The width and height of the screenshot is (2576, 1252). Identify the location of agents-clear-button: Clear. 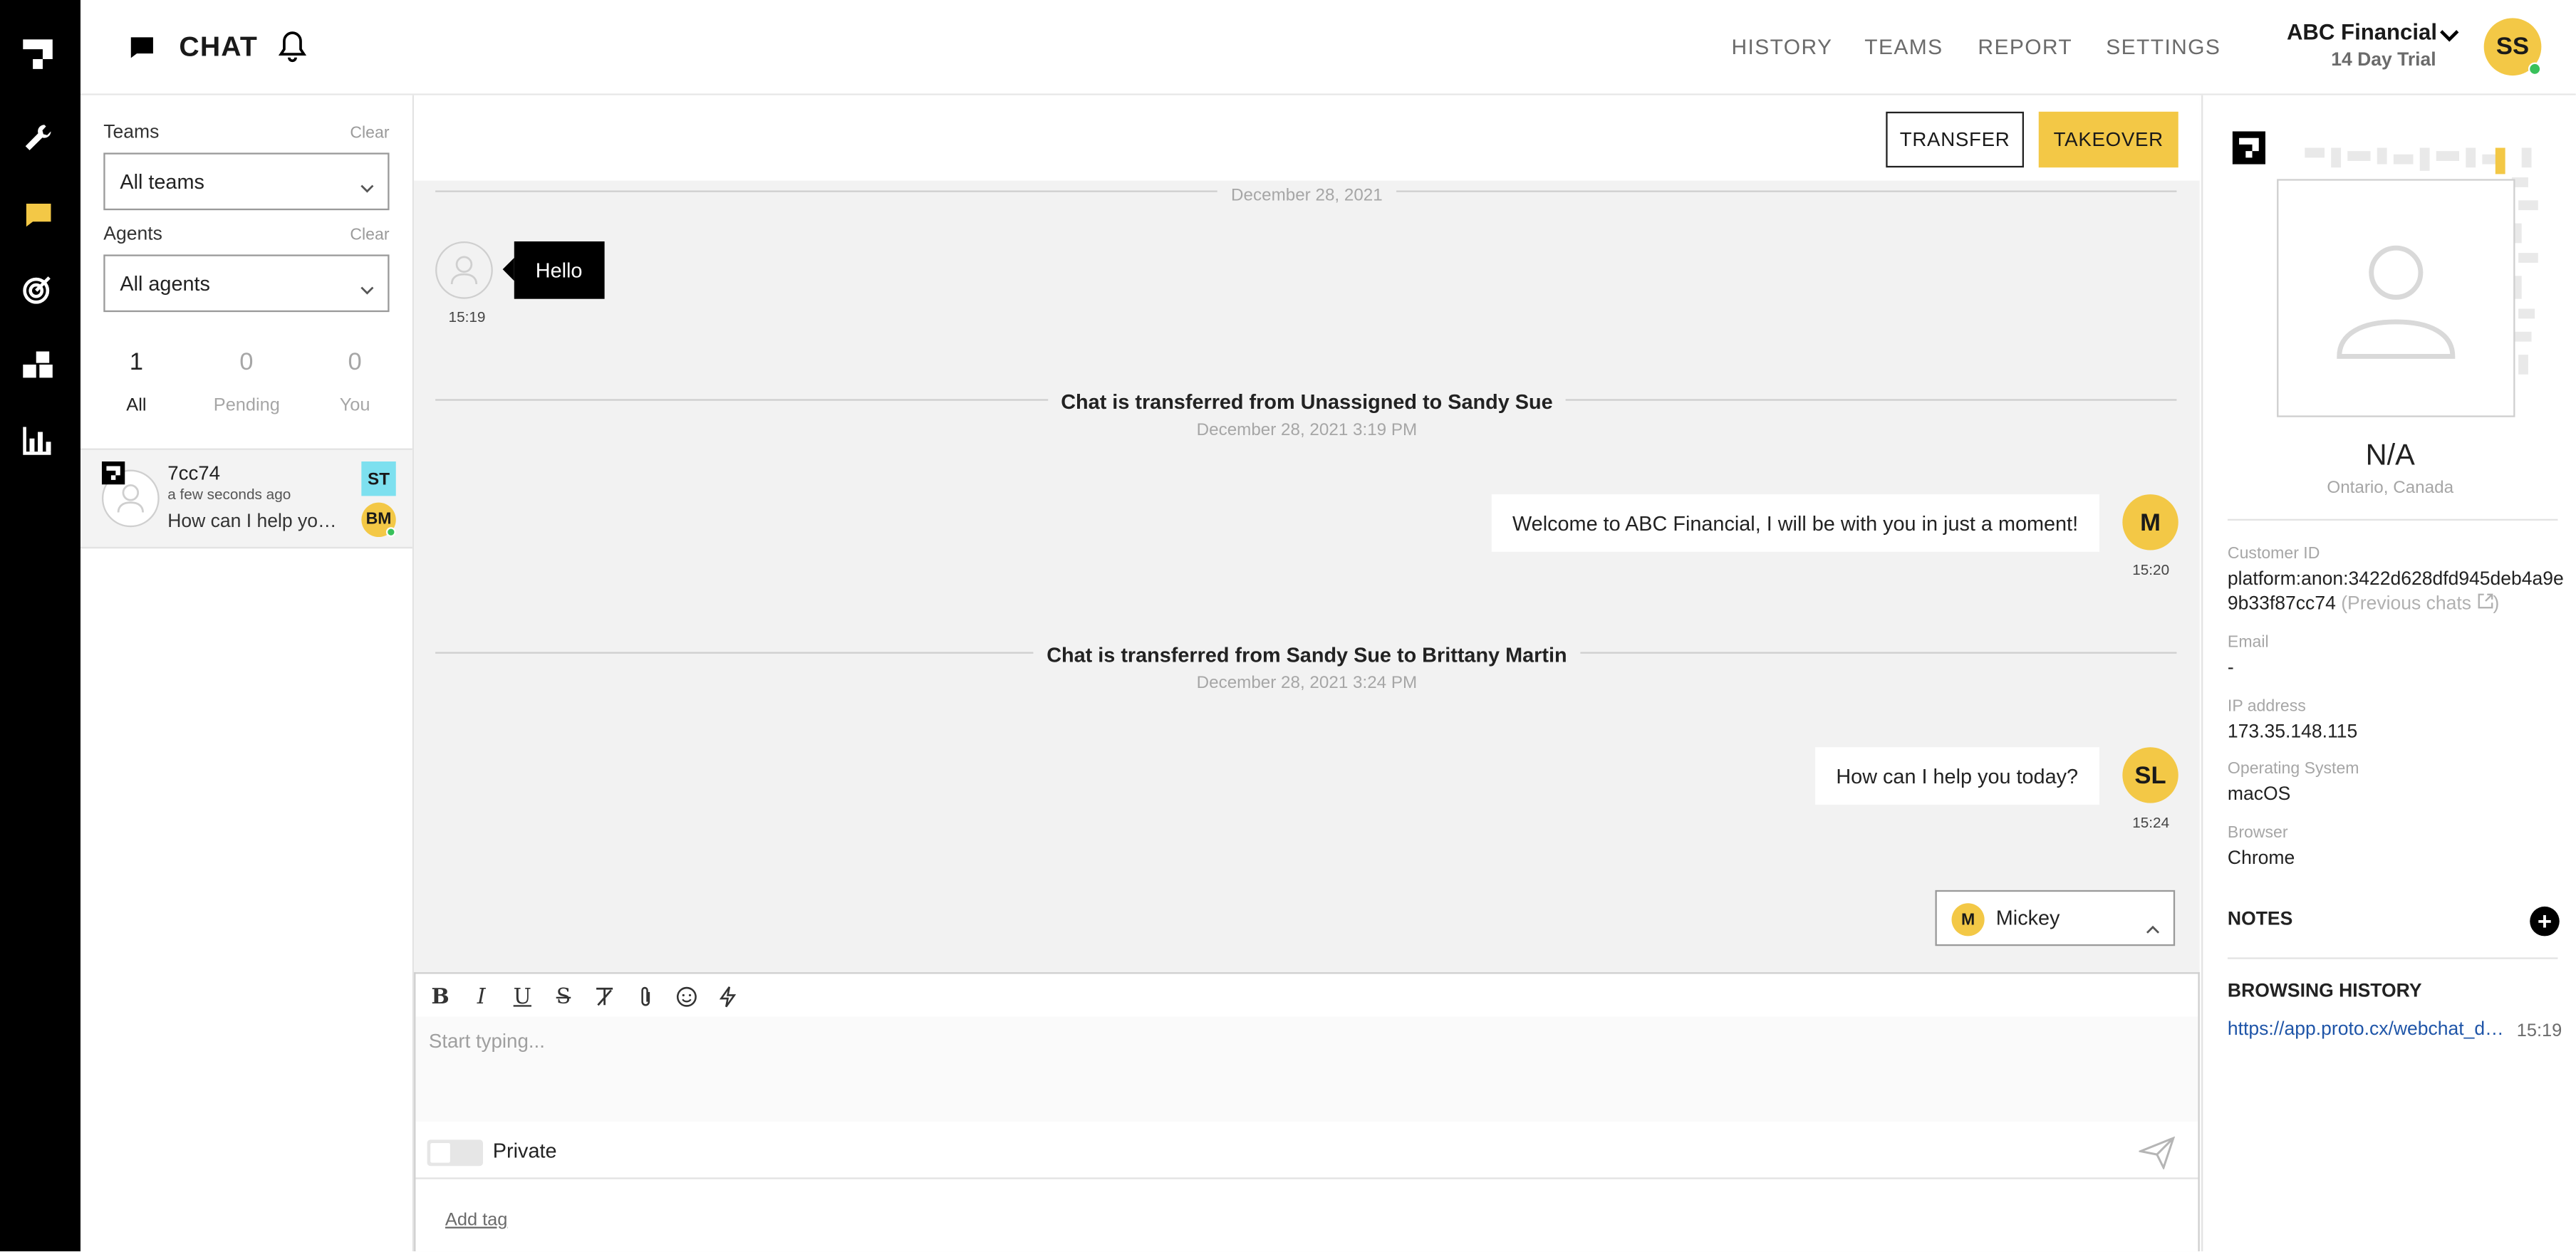
(369, 235).